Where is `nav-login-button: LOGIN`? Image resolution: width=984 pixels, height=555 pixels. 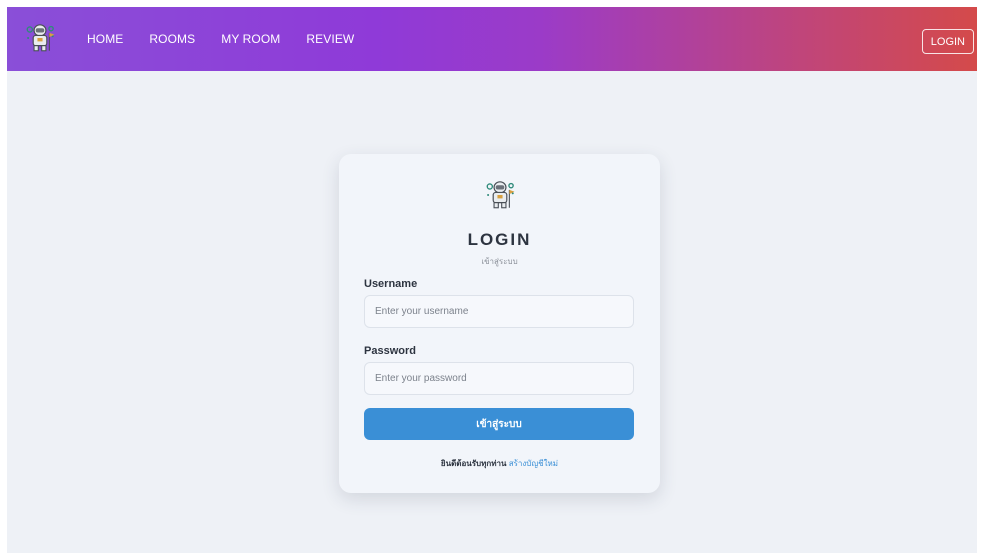
nav-login-button: LOGIN is located at coordinates (947, 41).